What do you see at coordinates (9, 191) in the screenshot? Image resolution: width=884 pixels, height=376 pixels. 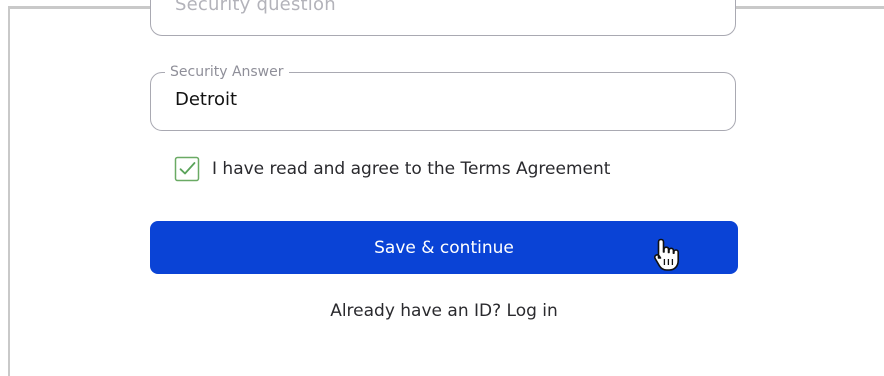 I see `container-border-left` at bounding box center [9, 191].